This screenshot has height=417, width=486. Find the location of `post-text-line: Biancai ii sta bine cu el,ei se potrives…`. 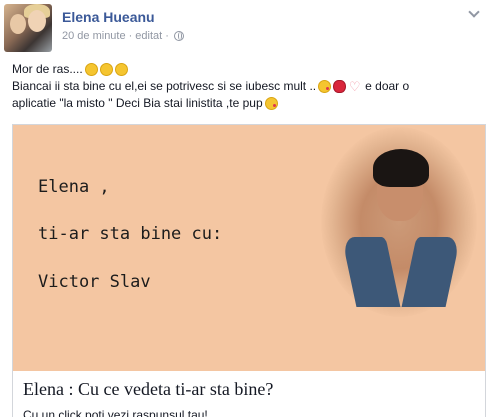

post-text-line: Biancai ii sta bine cu el,ei se potrives… is located at coordinates (247, 86).